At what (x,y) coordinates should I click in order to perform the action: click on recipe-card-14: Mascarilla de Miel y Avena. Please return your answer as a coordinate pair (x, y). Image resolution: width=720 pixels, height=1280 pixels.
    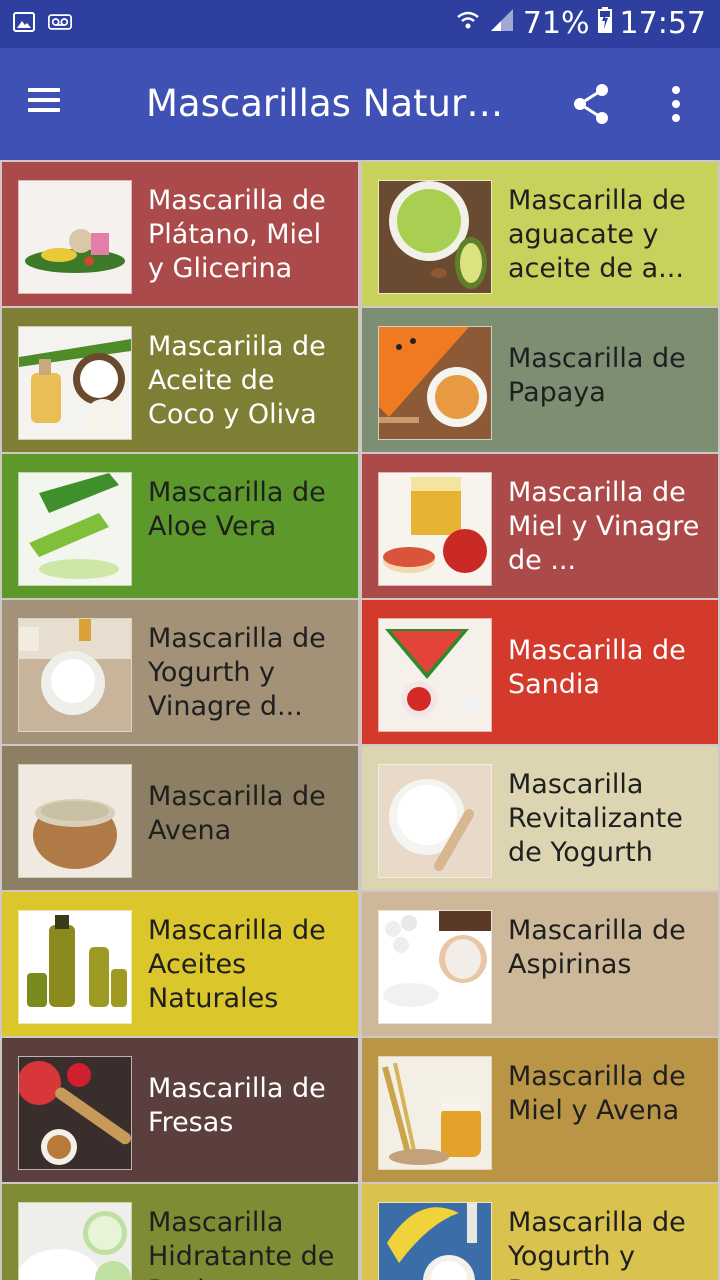
    Looking at the image, I should click on (540, 1110).